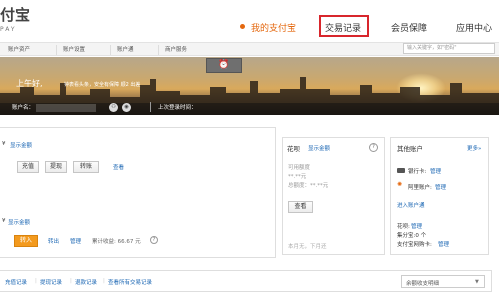 The height and width of the screenshot is (308, 499). What do you see at coordinates (150, 107) in the screenshot?
I see `divider` at bounding box center [150, 107].